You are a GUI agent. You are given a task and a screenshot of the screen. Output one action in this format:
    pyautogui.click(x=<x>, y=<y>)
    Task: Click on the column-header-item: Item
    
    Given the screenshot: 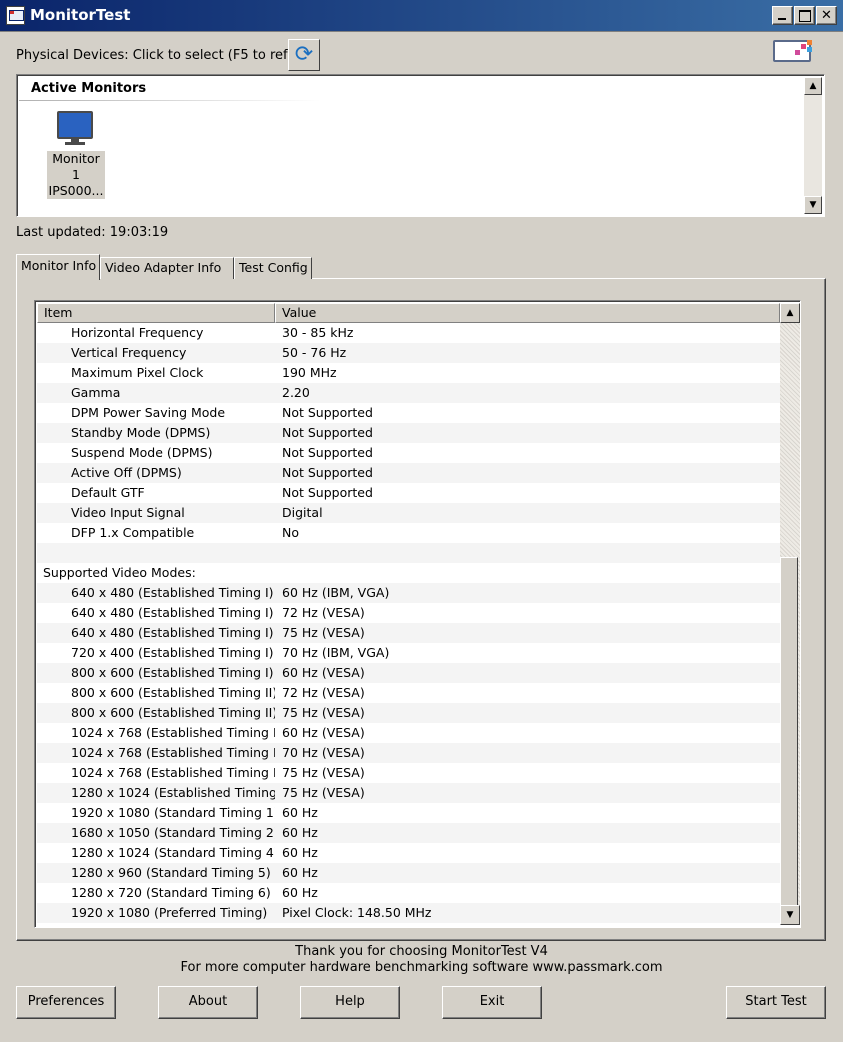 What is the action you would take?
    pyautogui.click(x=156, y=313)
    